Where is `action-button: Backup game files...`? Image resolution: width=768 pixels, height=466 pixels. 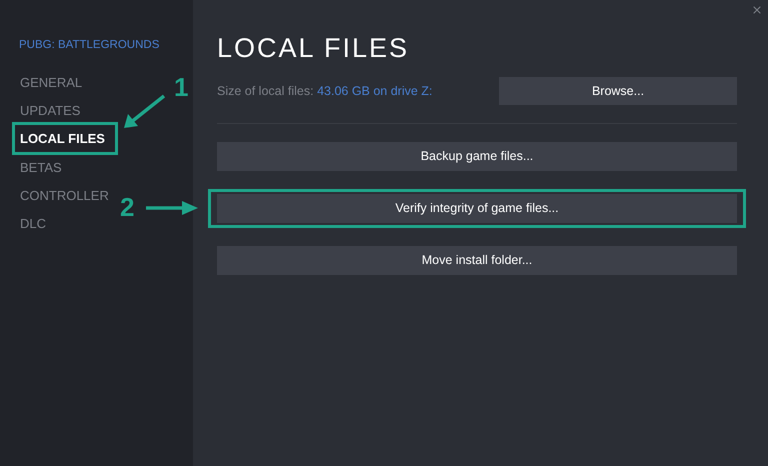 action-button: Backup game files... is located at coordinates (477, 156).